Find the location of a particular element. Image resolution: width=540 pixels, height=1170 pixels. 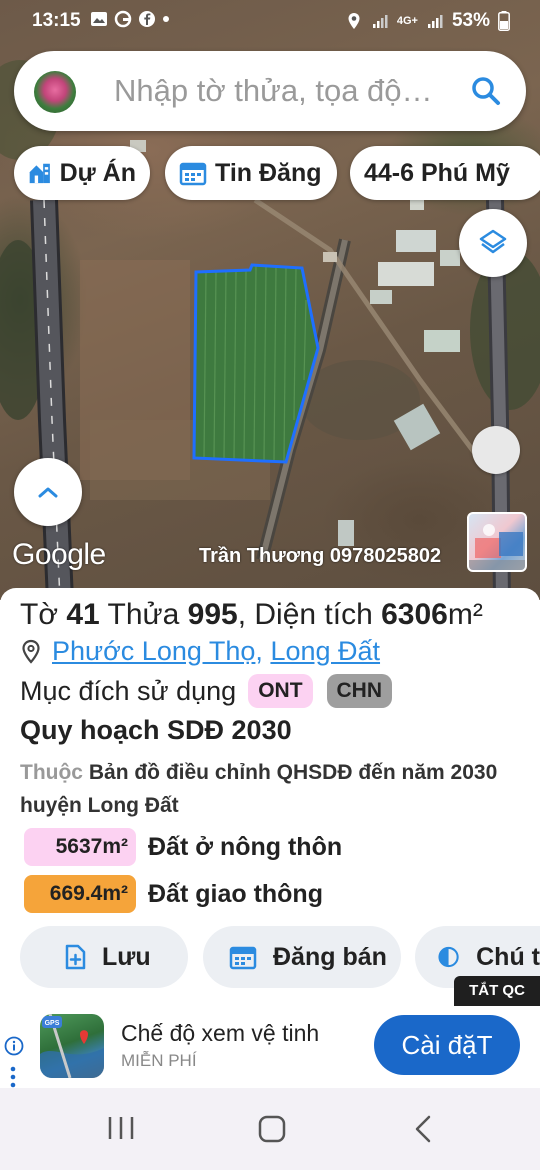

post-for-sale-button: Đăng bán is located at coordinates (302, 957).